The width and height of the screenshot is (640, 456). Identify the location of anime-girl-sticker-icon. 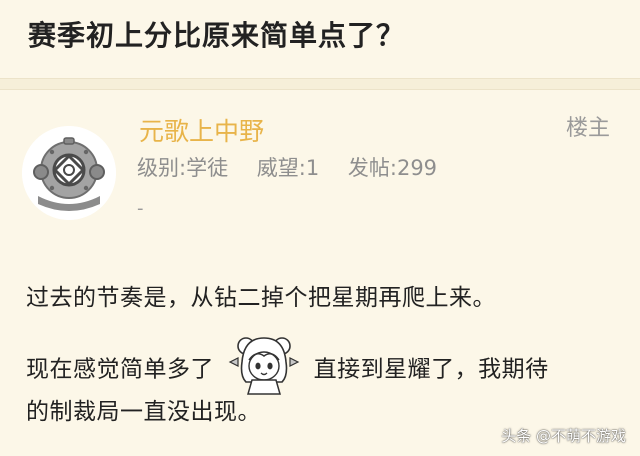
(264, 364).